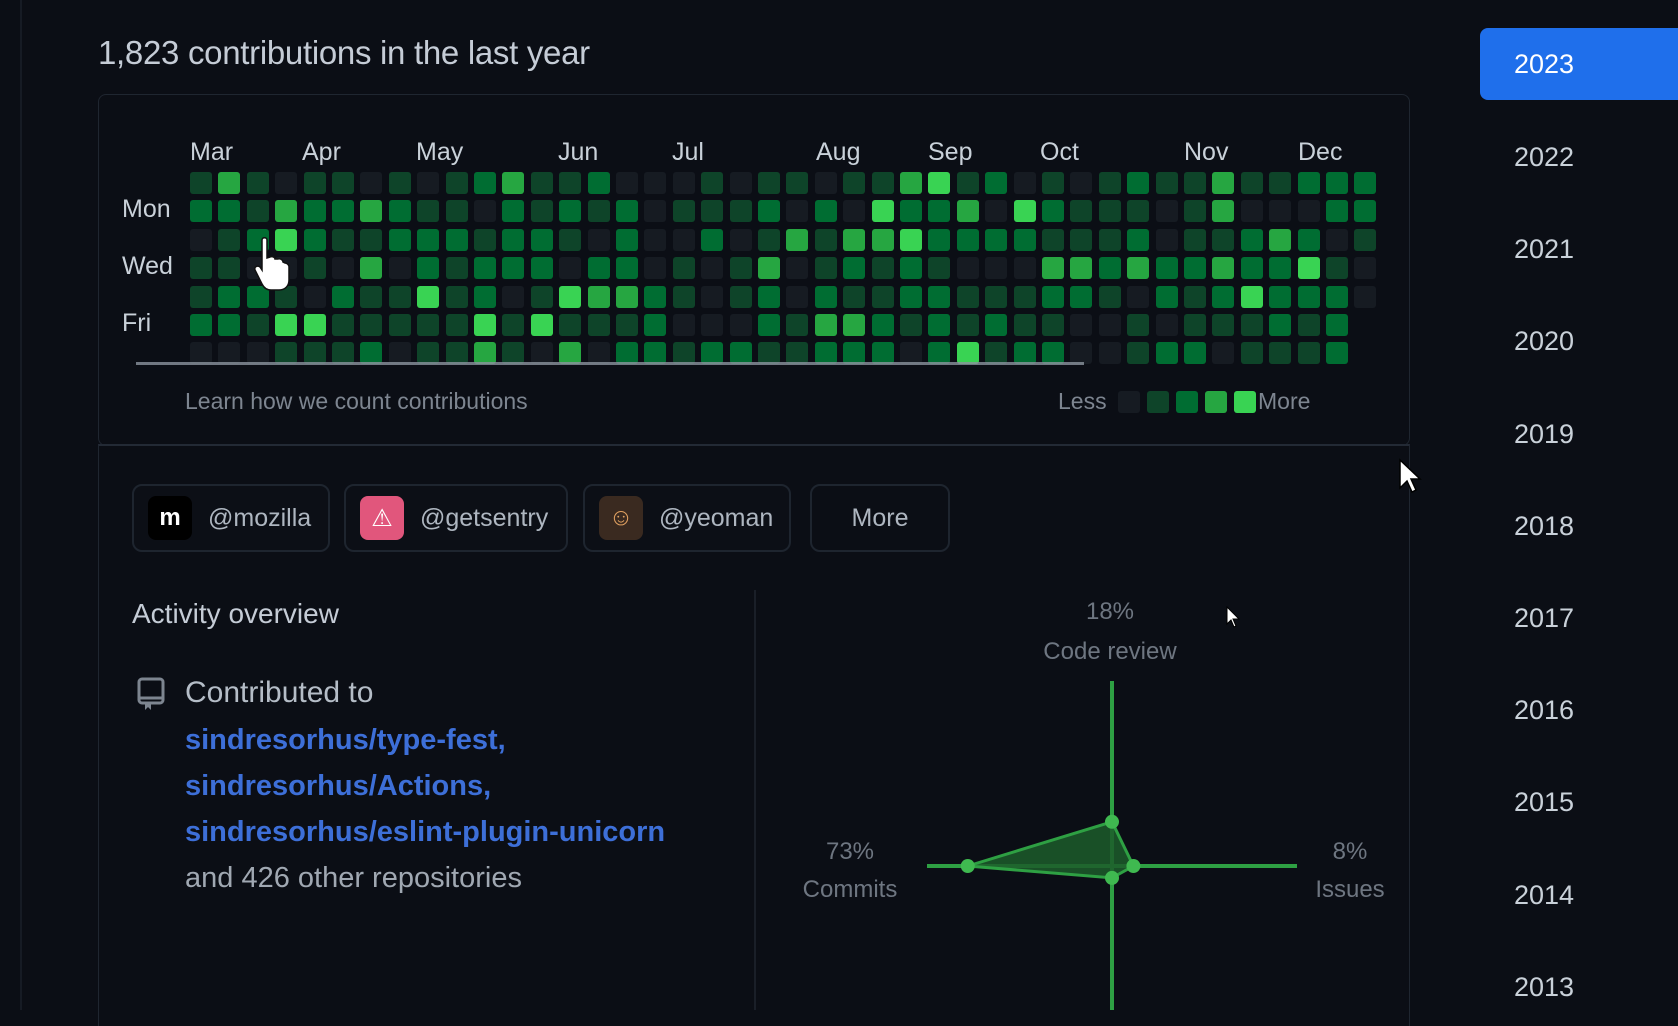 This screenshot has width=1678, height=1026. I want to click on hand-cursor-icon, so click(272, 264).